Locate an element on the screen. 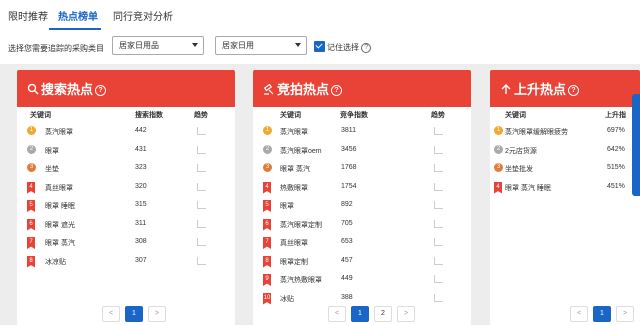 Image resolution: width=640 pixels, height=325 pixels. table-row: 5 眼罩 睡眠 315 is located at coordinates (126, 207).